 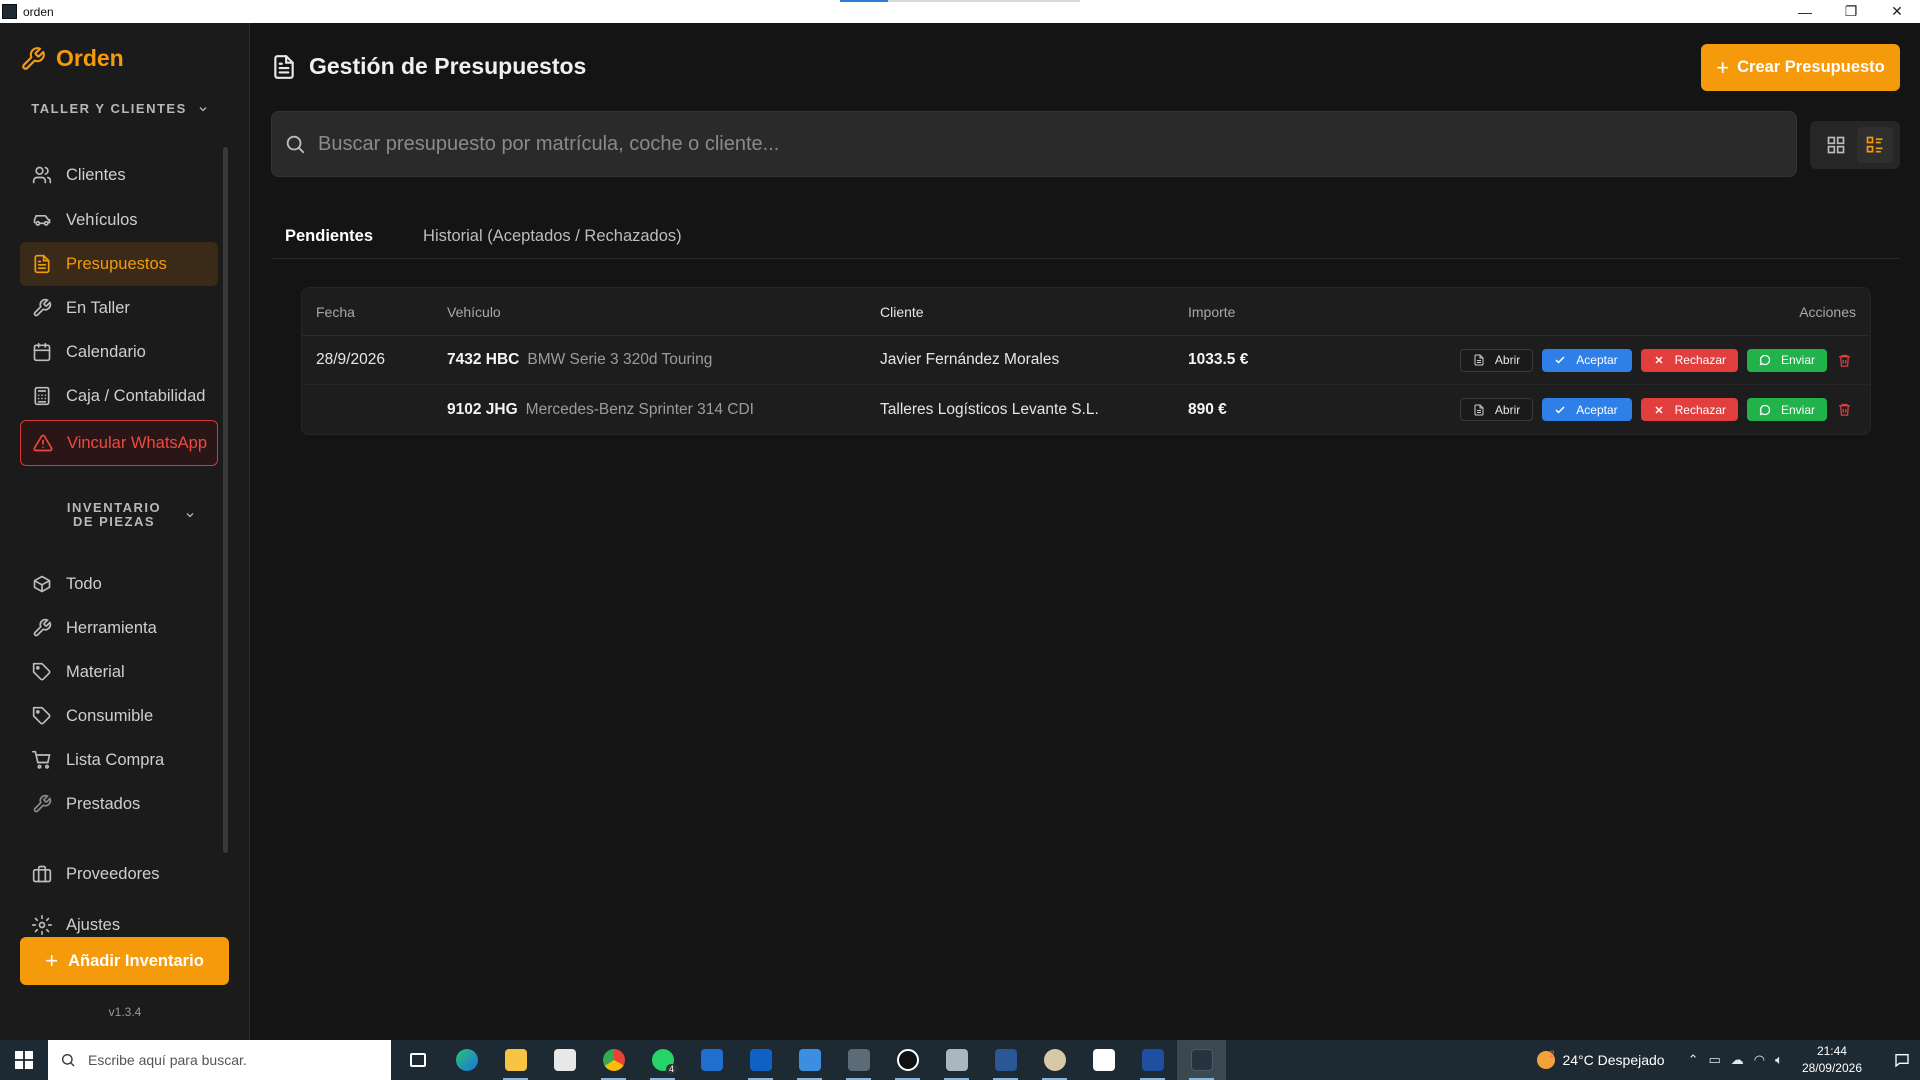 I want to click on sidebar-item-calendario: Calendario, so click(x=119, y=352).